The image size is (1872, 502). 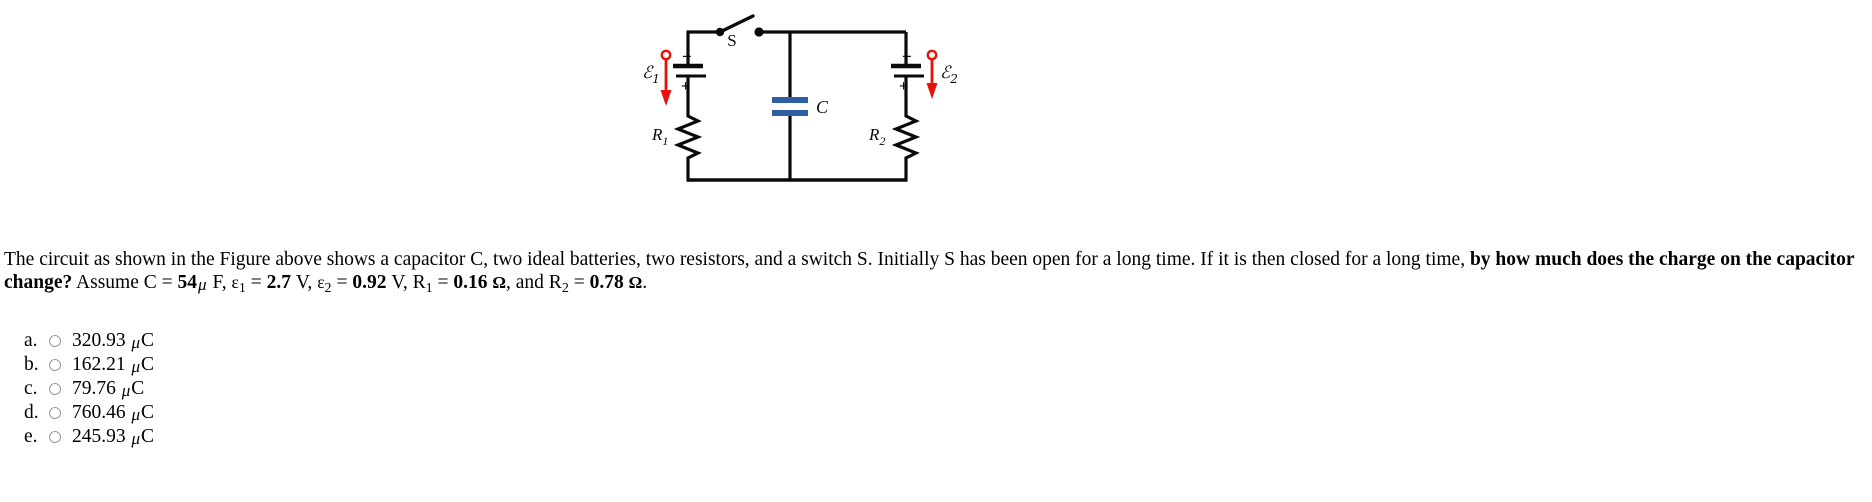 What do you see at coordinates (31, 364) in the screenshot?
I see `option-letter-b: b.` at bounding box center [31, 364].